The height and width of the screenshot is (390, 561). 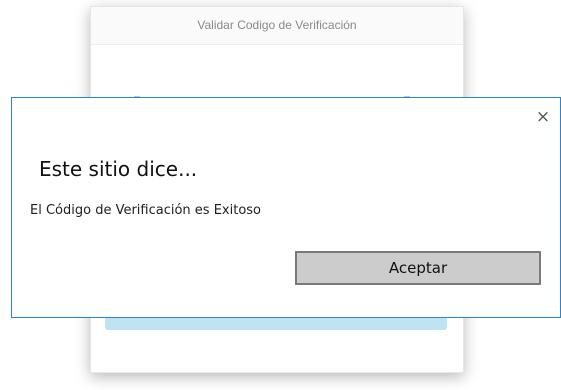 What do you see at coordinates (276, 323) in the screenshot?
I see `card-submit-button` at bounding box center [276, 323].